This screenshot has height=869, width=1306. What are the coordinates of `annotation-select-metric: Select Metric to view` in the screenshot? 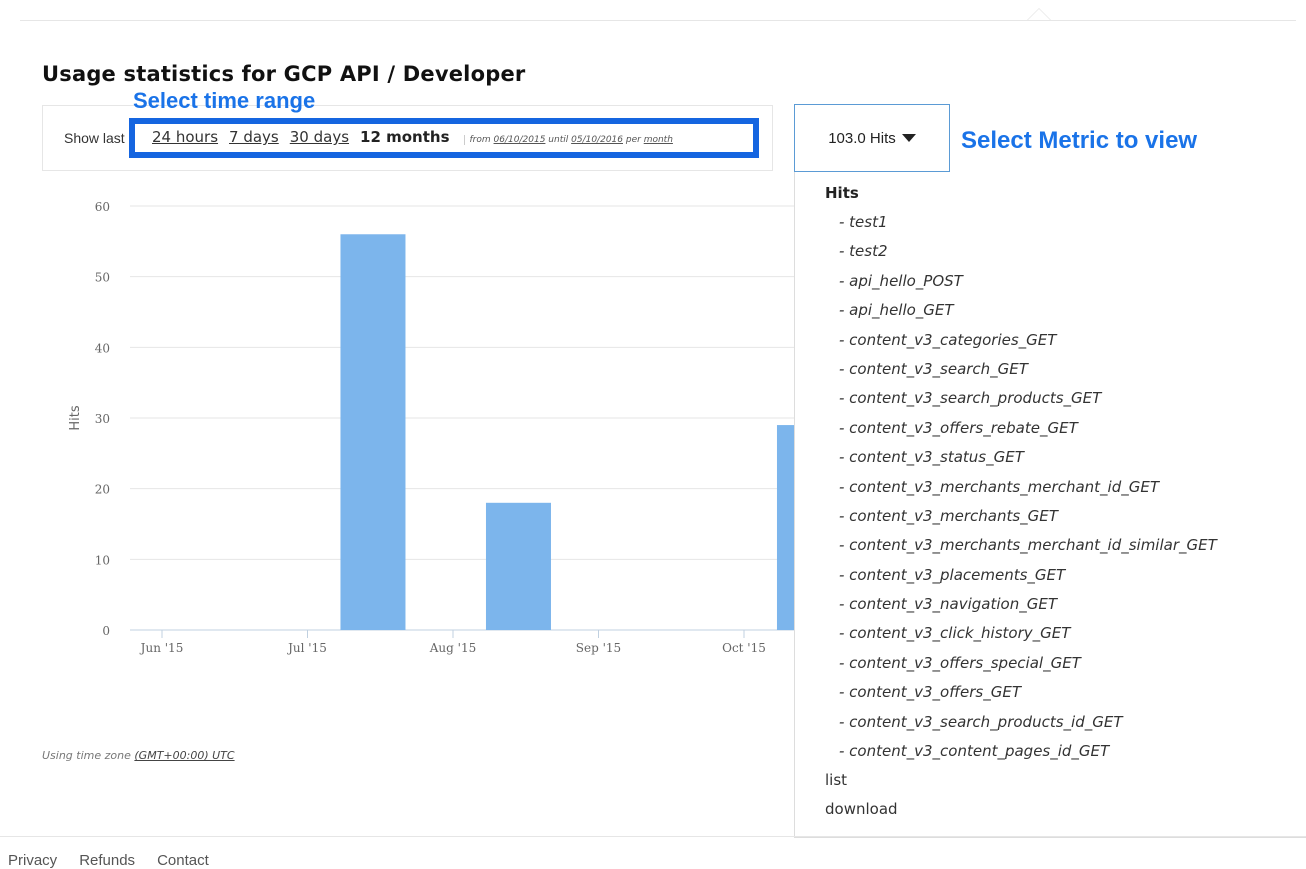 It's located at (1079, 140).